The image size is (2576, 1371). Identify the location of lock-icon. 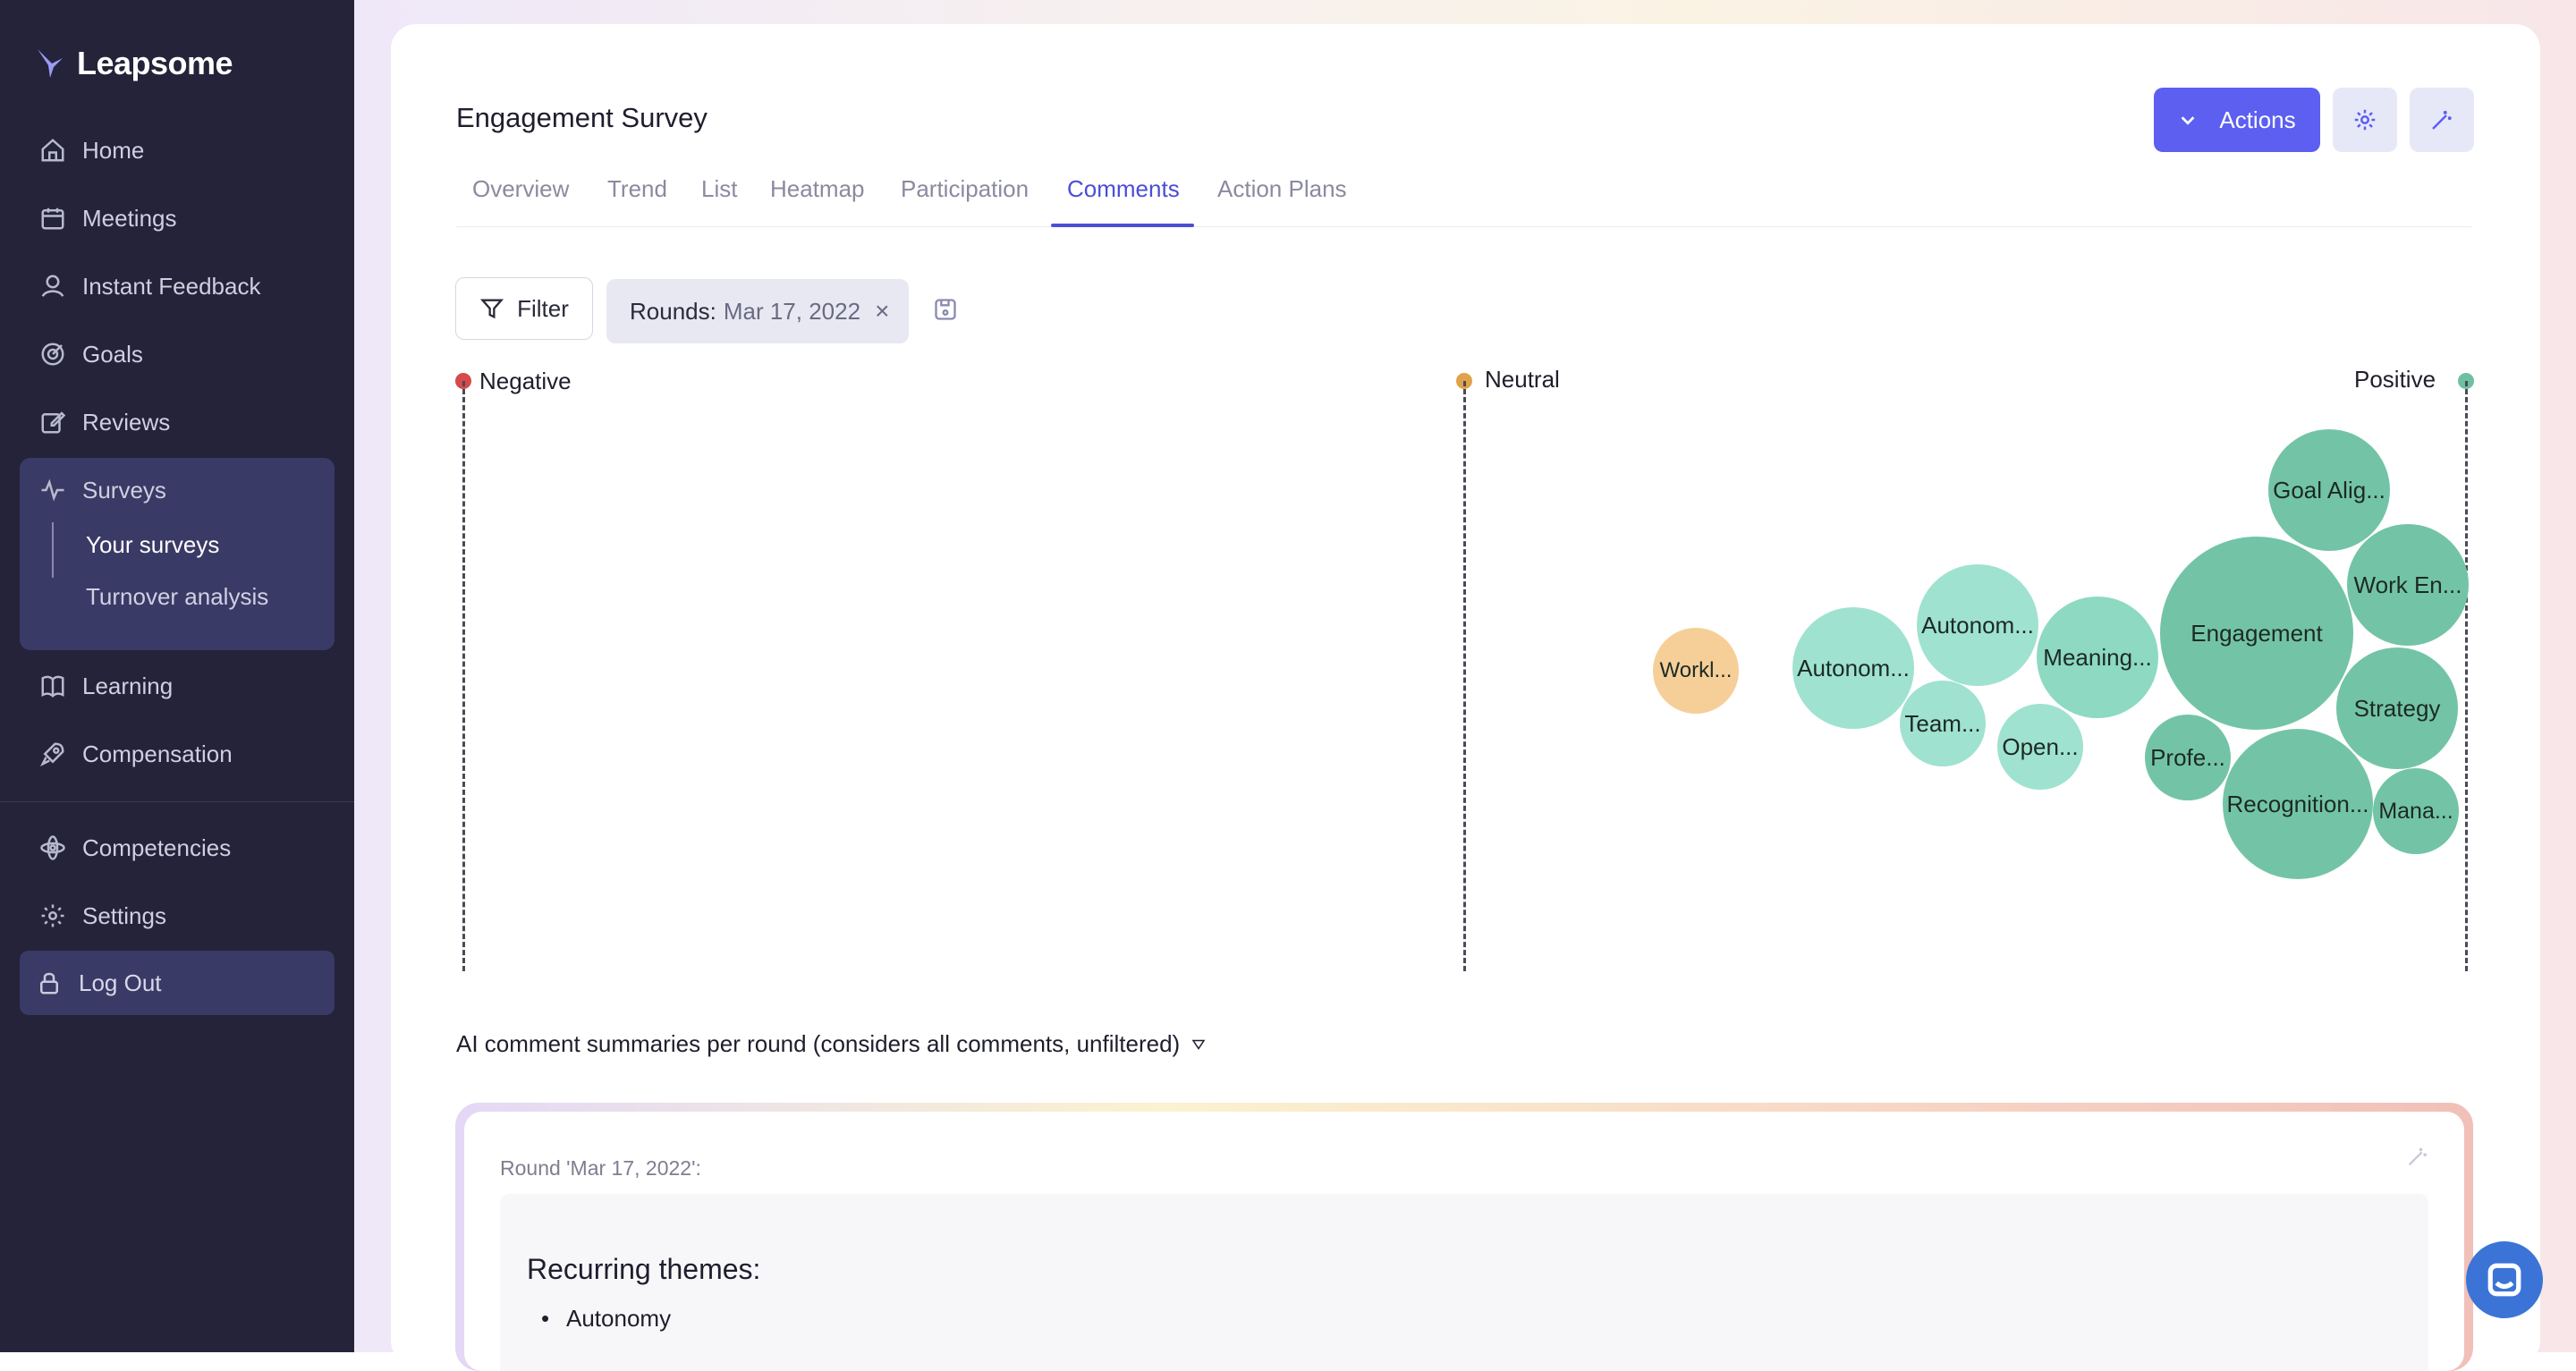
(49, 983).